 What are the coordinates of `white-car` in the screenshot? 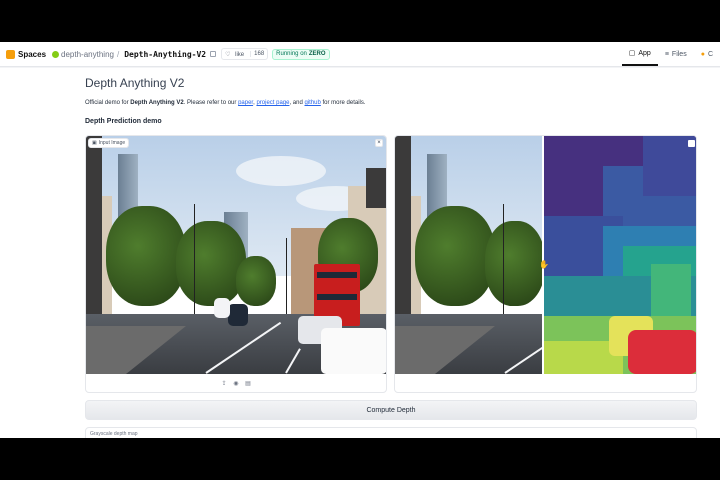 It's located at (353, 351).